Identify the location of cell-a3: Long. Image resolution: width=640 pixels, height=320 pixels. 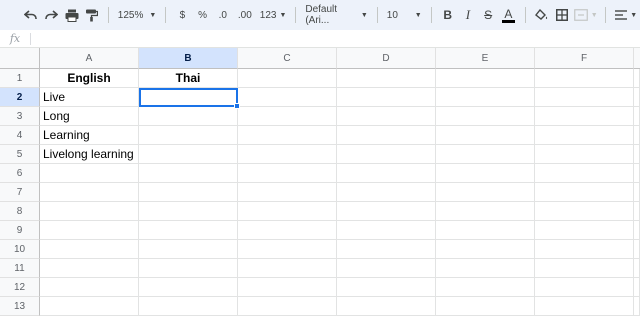
(89, 116).